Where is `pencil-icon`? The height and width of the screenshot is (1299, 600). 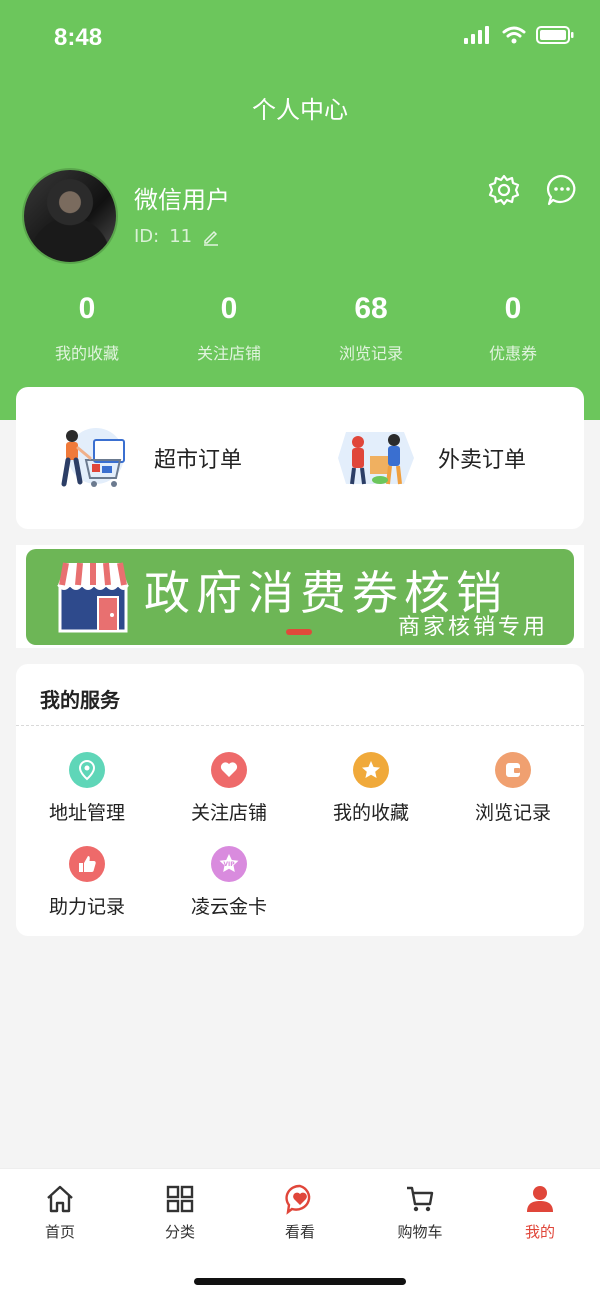 pencil-icon is located at coordinates (211, 237).